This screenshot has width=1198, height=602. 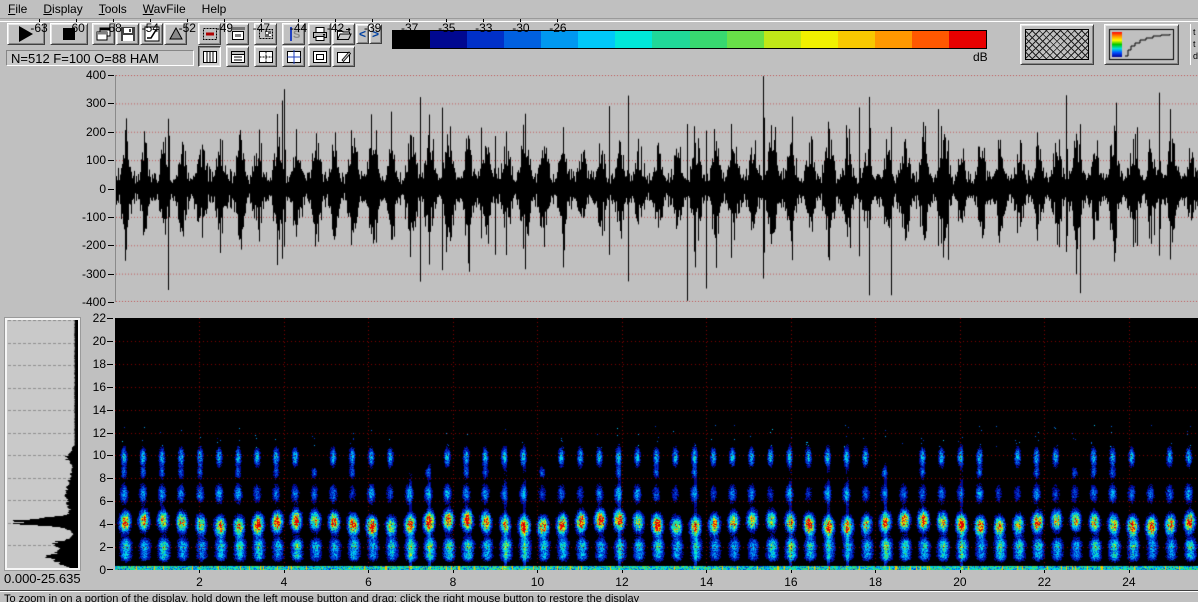 What do you see at coordinates (214, 9) in the screenshot?
I see `menu-help: Help` at bounding box center [214, 9].